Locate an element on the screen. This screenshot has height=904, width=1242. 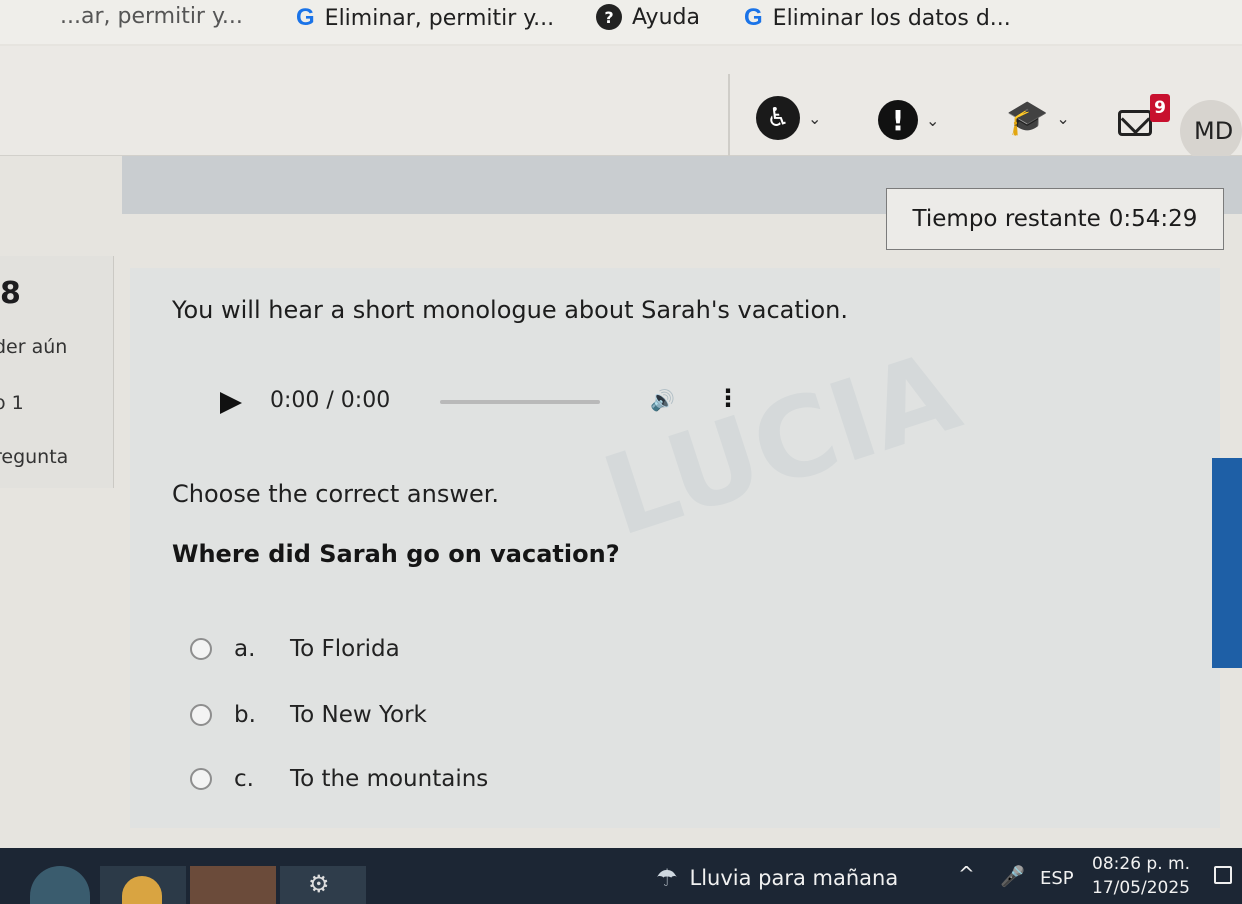
clock-time: 08:26 p. m. is located at coordinates (1141, 864).